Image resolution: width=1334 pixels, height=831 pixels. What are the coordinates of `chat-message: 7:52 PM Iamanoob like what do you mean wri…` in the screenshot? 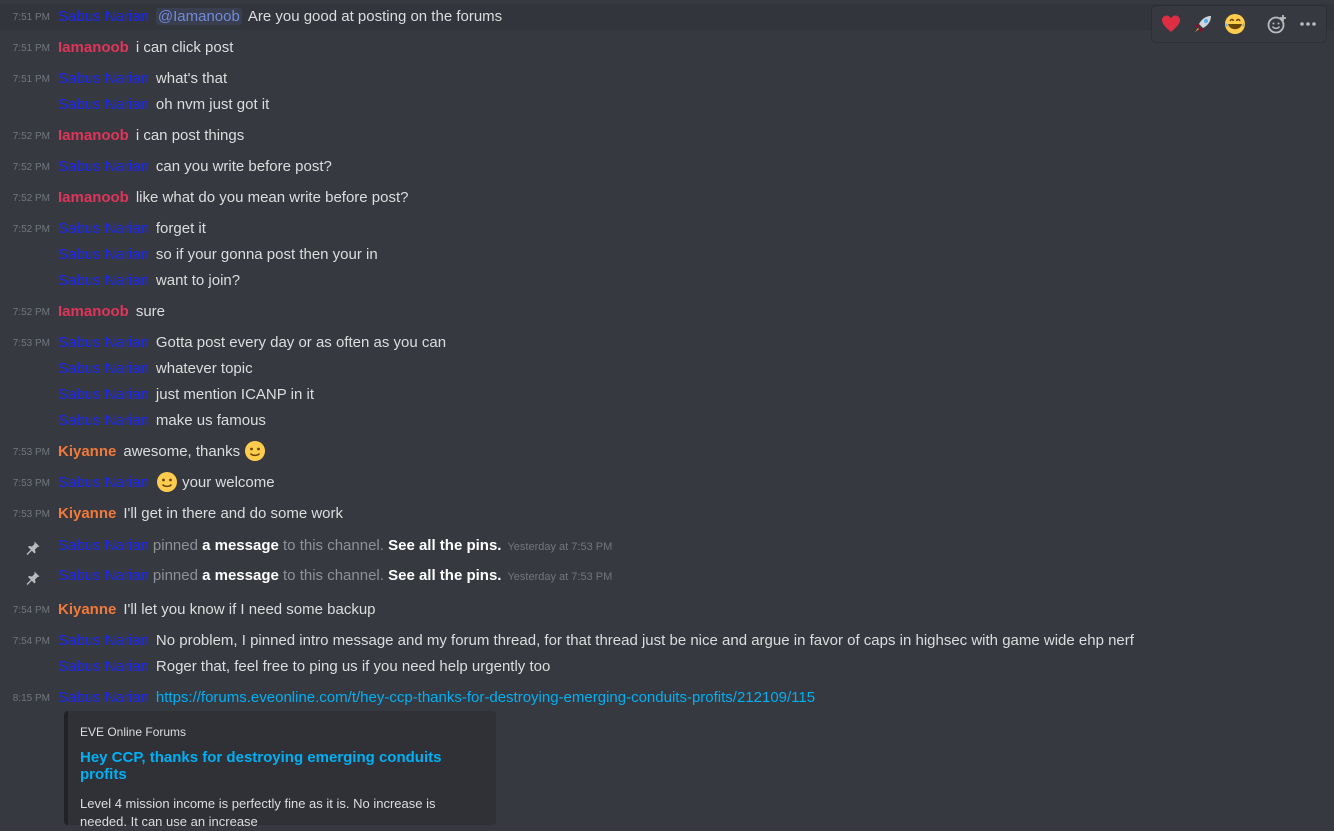 It's located at (667, 198).